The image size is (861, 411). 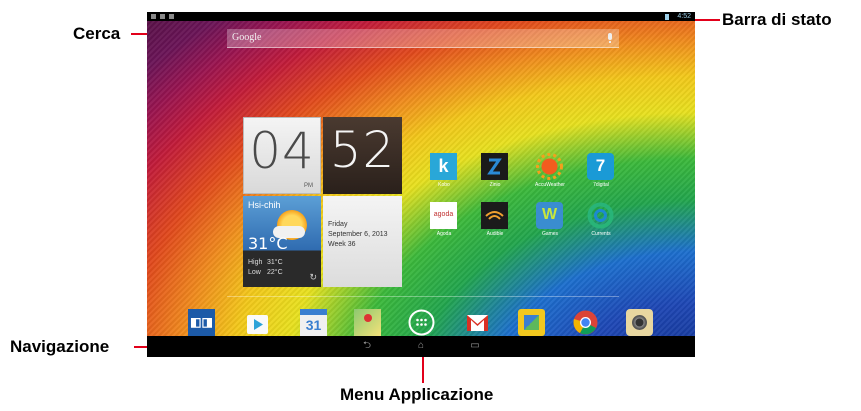 I want to click on kobo-label: Kobo, so click(x=444, y=185).